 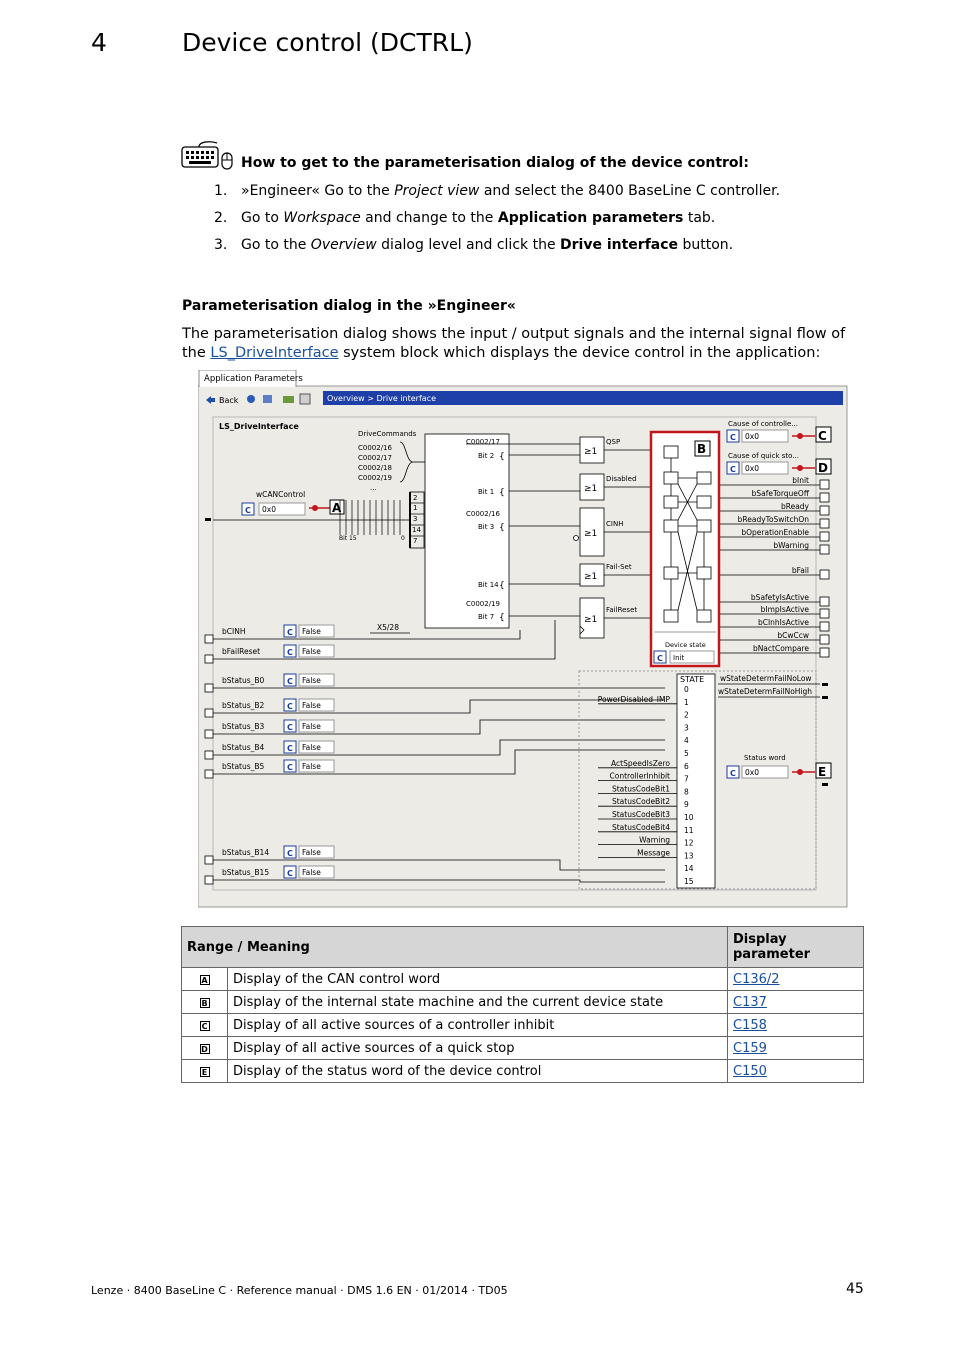 What do you see at coordinates (243, 747) in the screenshot?
I see `input-label: bStatus_B4` at bounding box center [243, 747].